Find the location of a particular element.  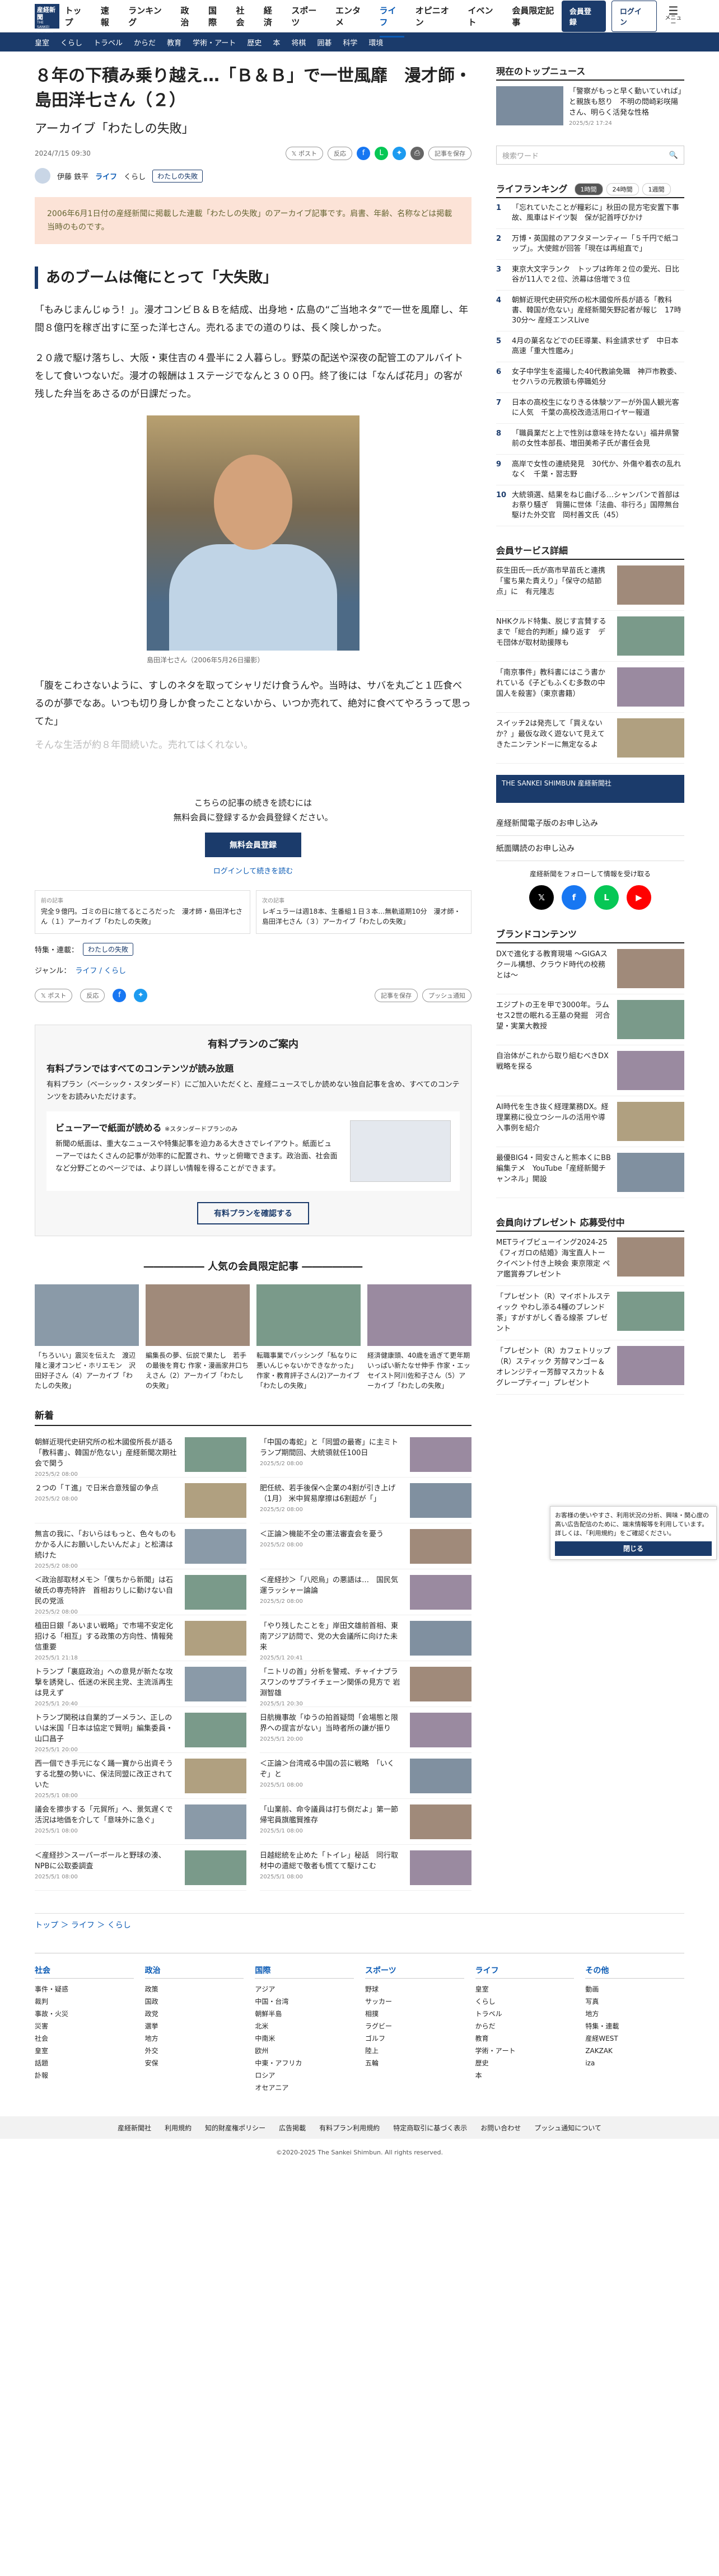

footer-link: 外交 is located at coordinates (194, 2051).